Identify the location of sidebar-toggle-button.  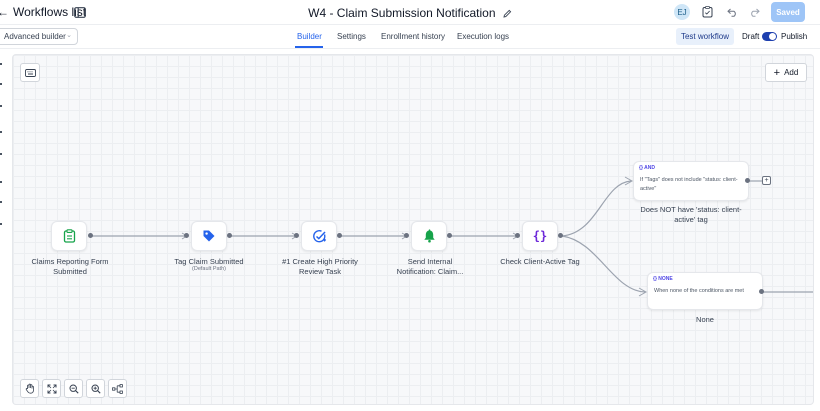
(79, 12).